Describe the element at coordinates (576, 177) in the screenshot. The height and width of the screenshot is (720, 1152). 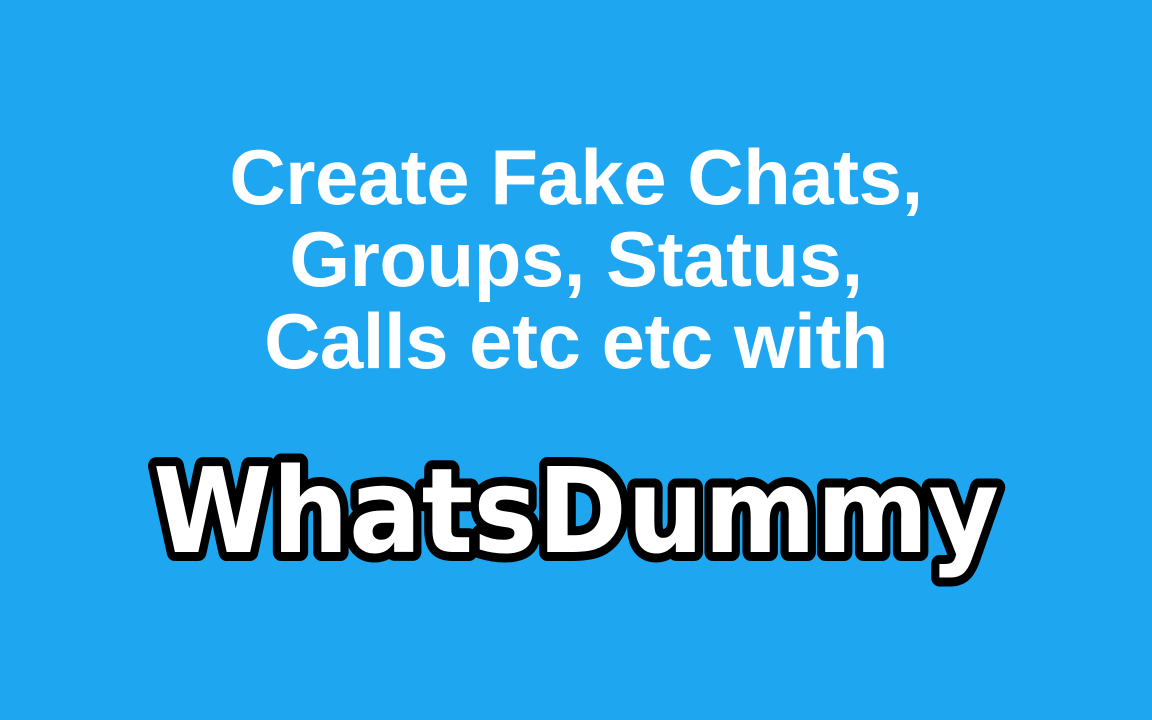
I see `headline-line-1: Create Fake Chats,` at that location.